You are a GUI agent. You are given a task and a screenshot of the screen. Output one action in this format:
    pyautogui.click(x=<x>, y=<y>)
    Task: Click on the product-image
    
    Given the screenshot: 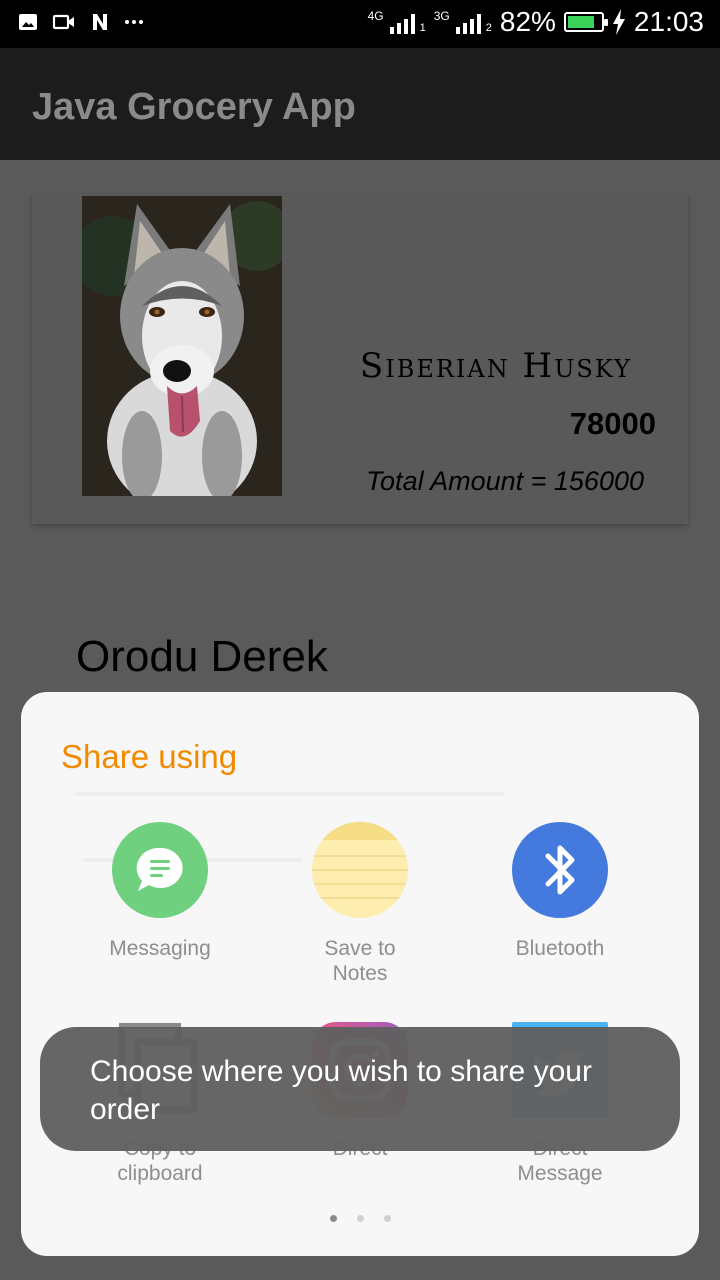 What is the action you would take?
    pyautogui.click(x=182, y=346)
    